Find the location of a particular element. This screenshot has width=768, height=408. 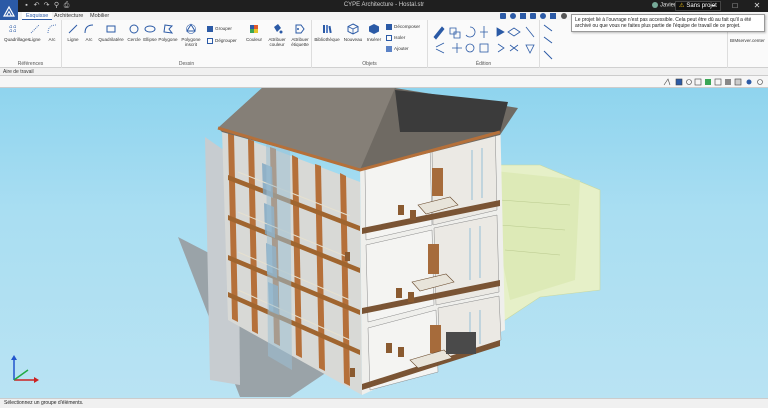

eye-icon is located at coordinates (689, 82).